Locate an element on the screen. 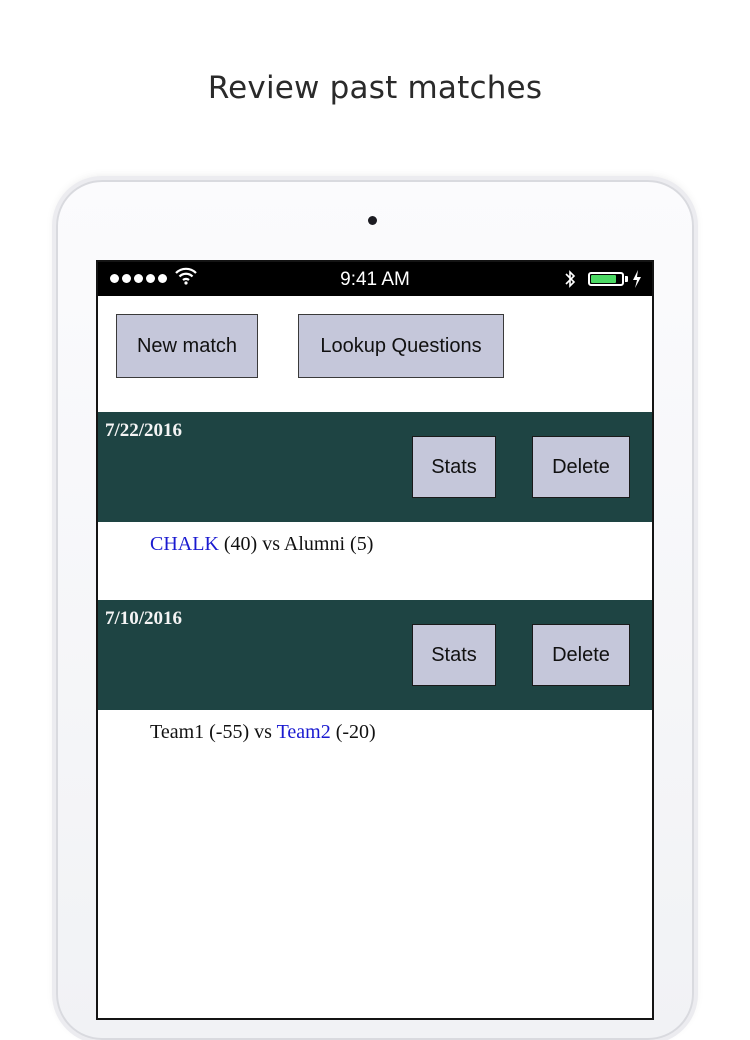 This screenshot has width=750, height=1040. match-header: 7/22/2016 Stats Delete is located at coordinates (375, 467).